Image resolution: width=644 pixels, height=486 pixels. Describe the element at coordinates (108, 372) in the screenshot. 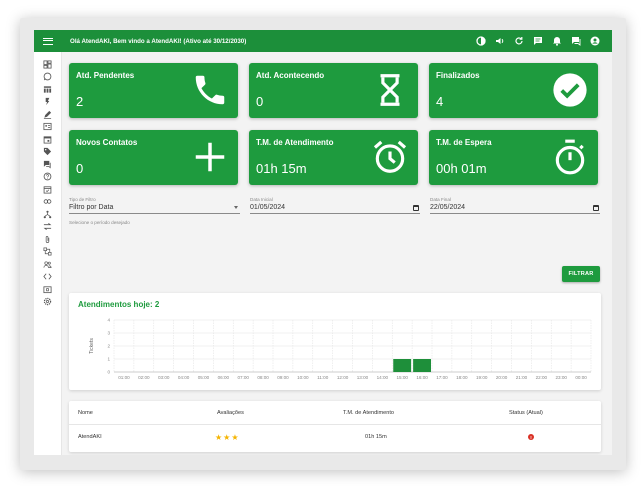

I see `y-tick-label: 0` at that location.